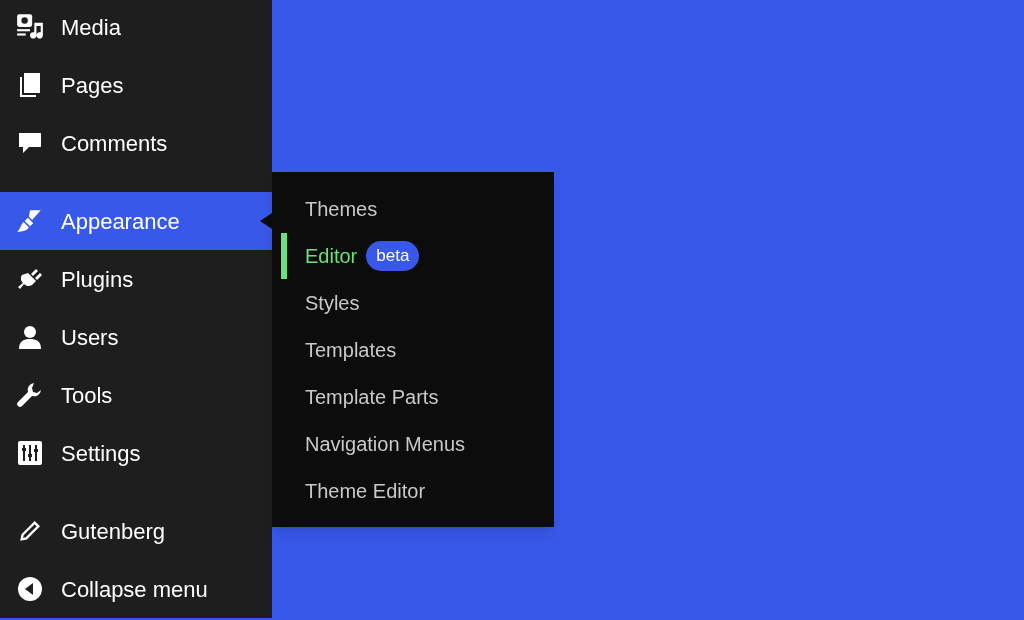 The image size is (1024, 620). What do you see at coordinates (341, 208) in the screenshot?
I see `submenu-item: Themes` at bounding box center [341, 208].